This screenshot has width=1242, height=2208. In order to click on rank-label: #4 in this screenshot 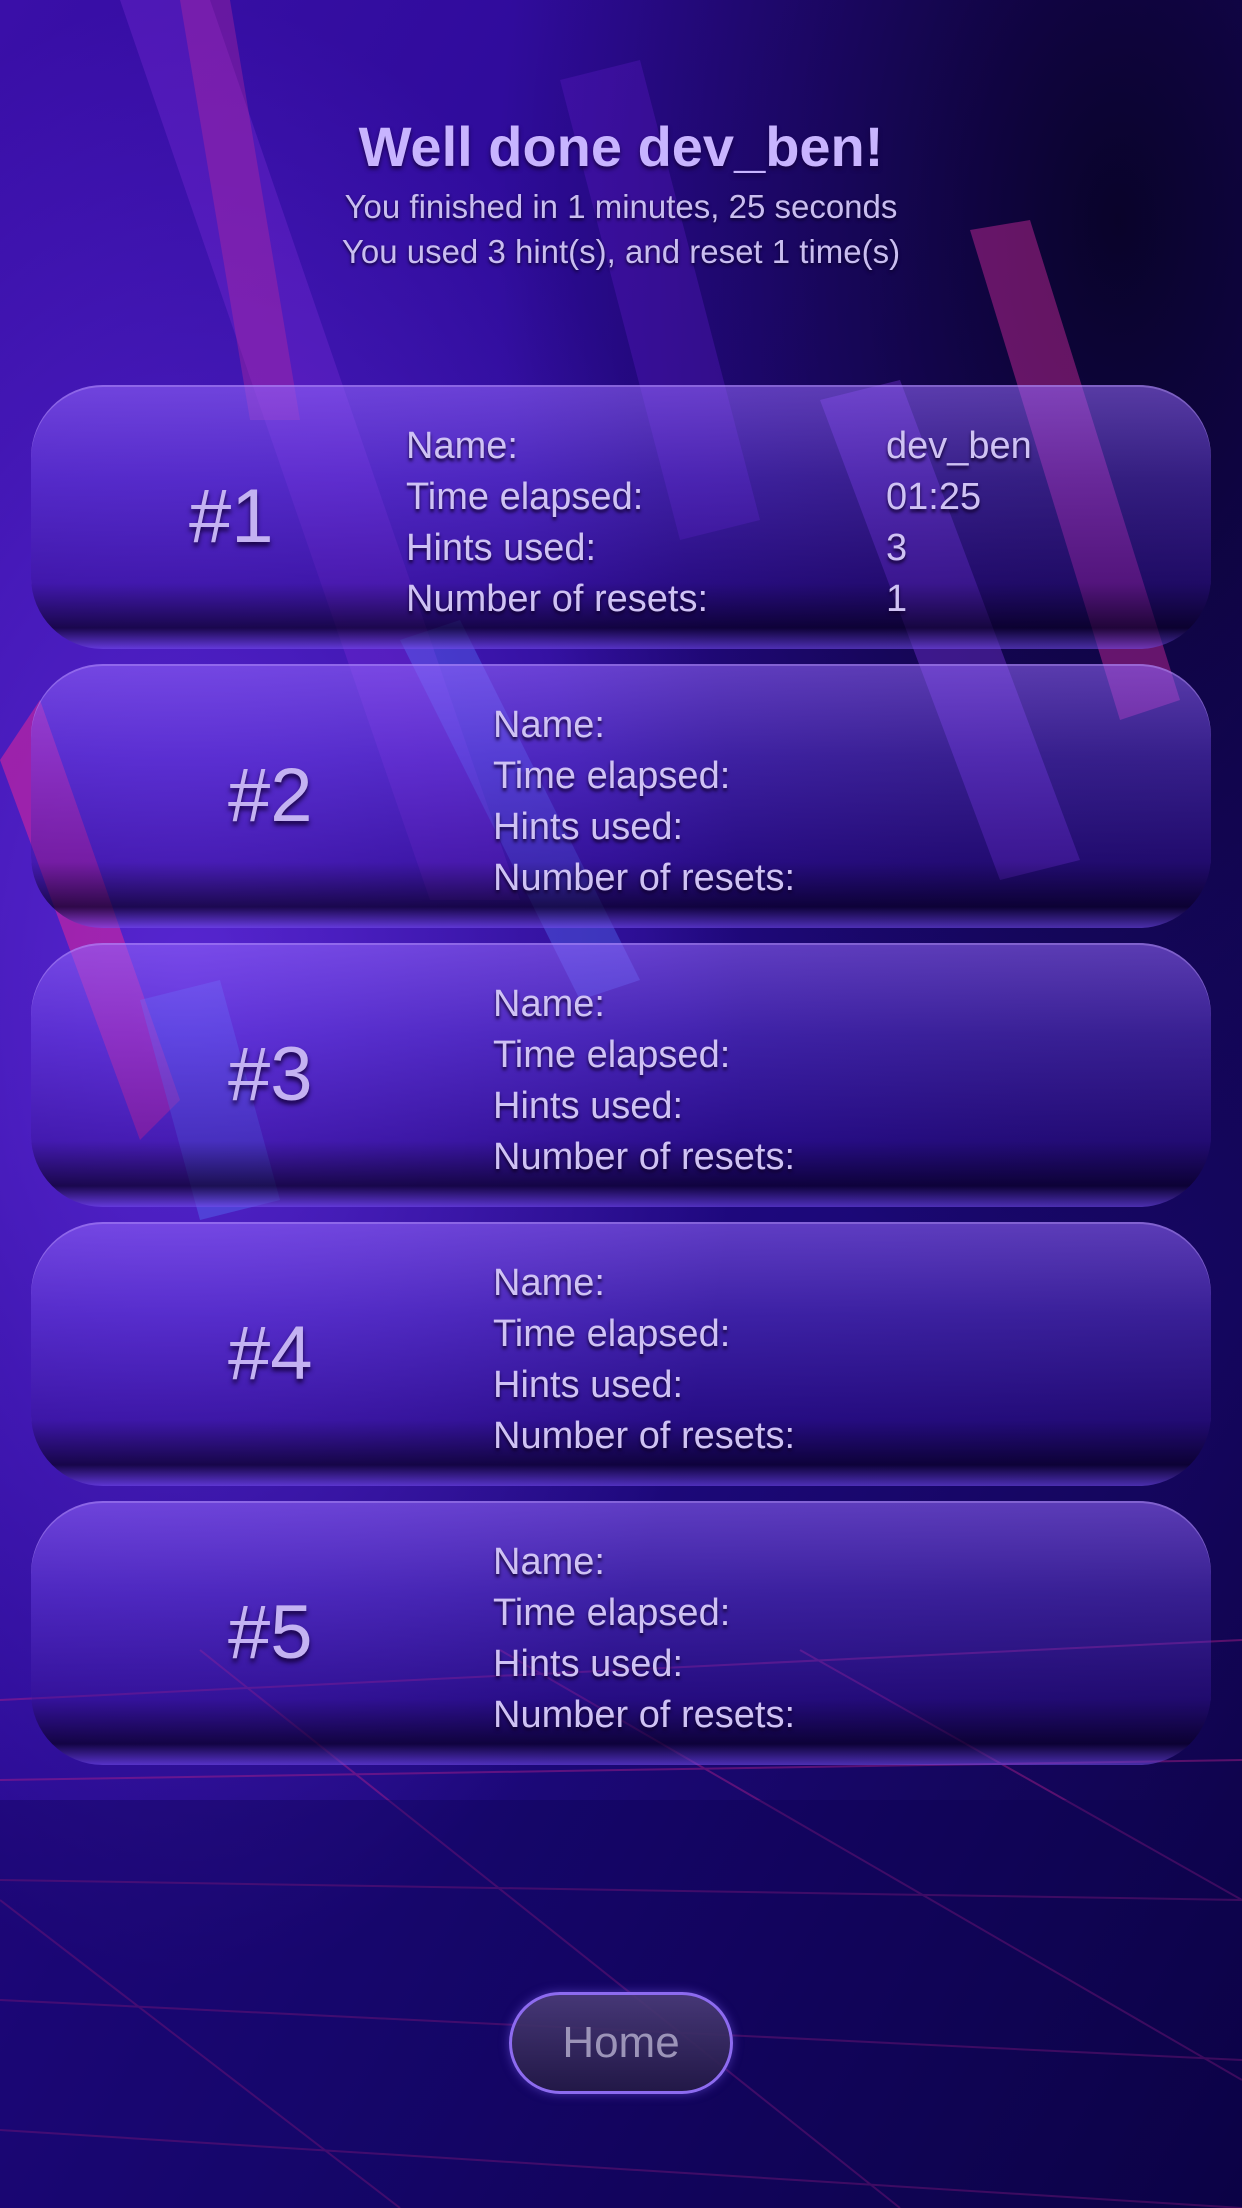, I will do `click(270, 1353)`.